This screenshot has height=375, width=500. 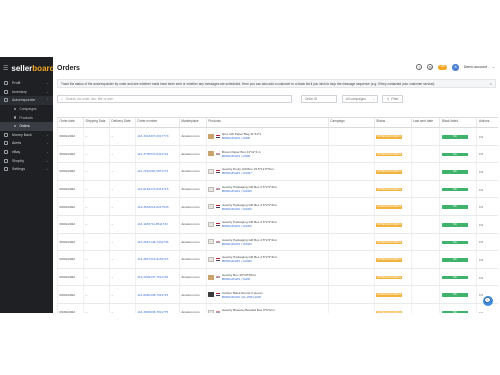 I want to click on help-icon: ?, so click(x=419, y=67).